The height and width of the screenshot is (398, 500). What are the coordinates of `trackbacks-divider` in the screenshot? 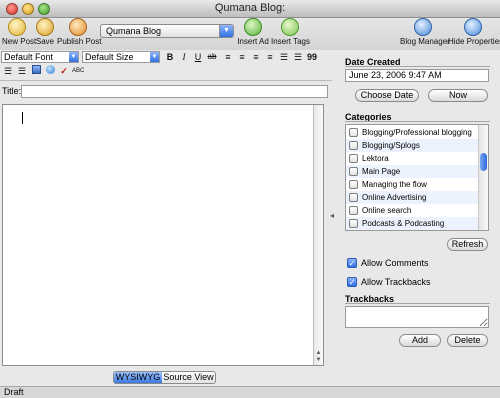 It's located at (417, 303).